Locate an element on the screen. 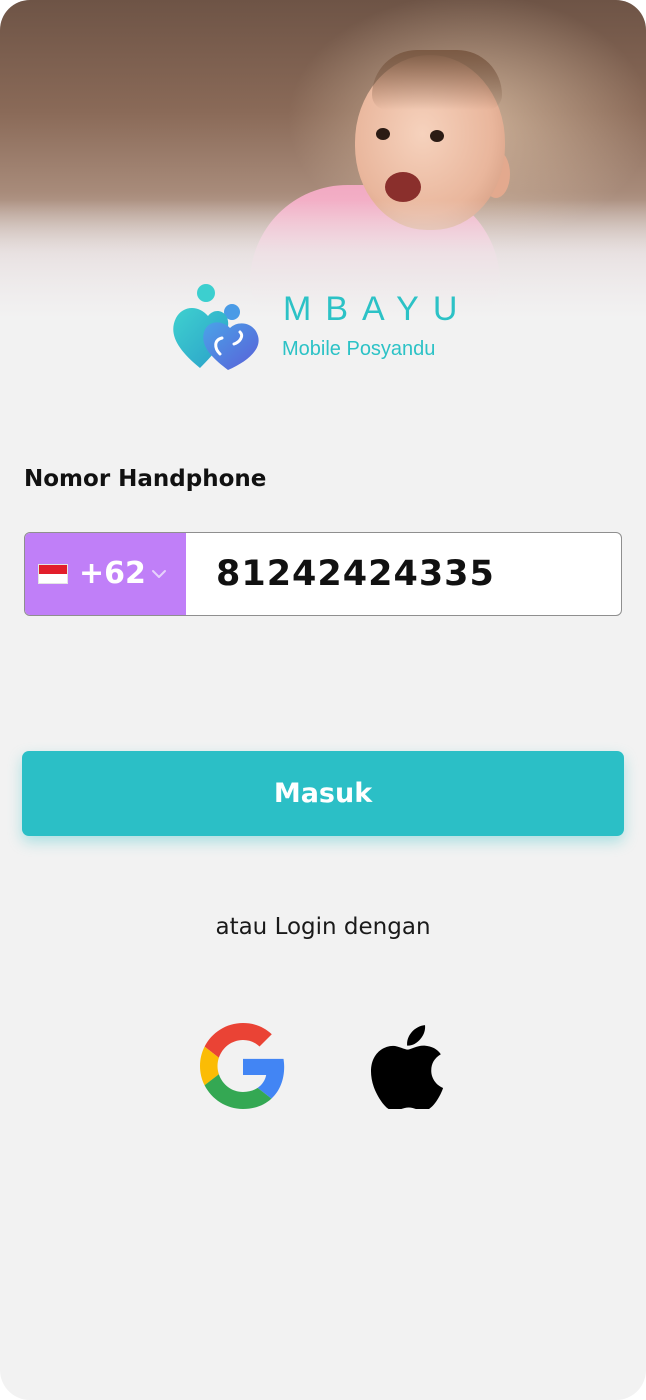  phone-field-label: Nomor Handphone is located at coordinates (145, 479).